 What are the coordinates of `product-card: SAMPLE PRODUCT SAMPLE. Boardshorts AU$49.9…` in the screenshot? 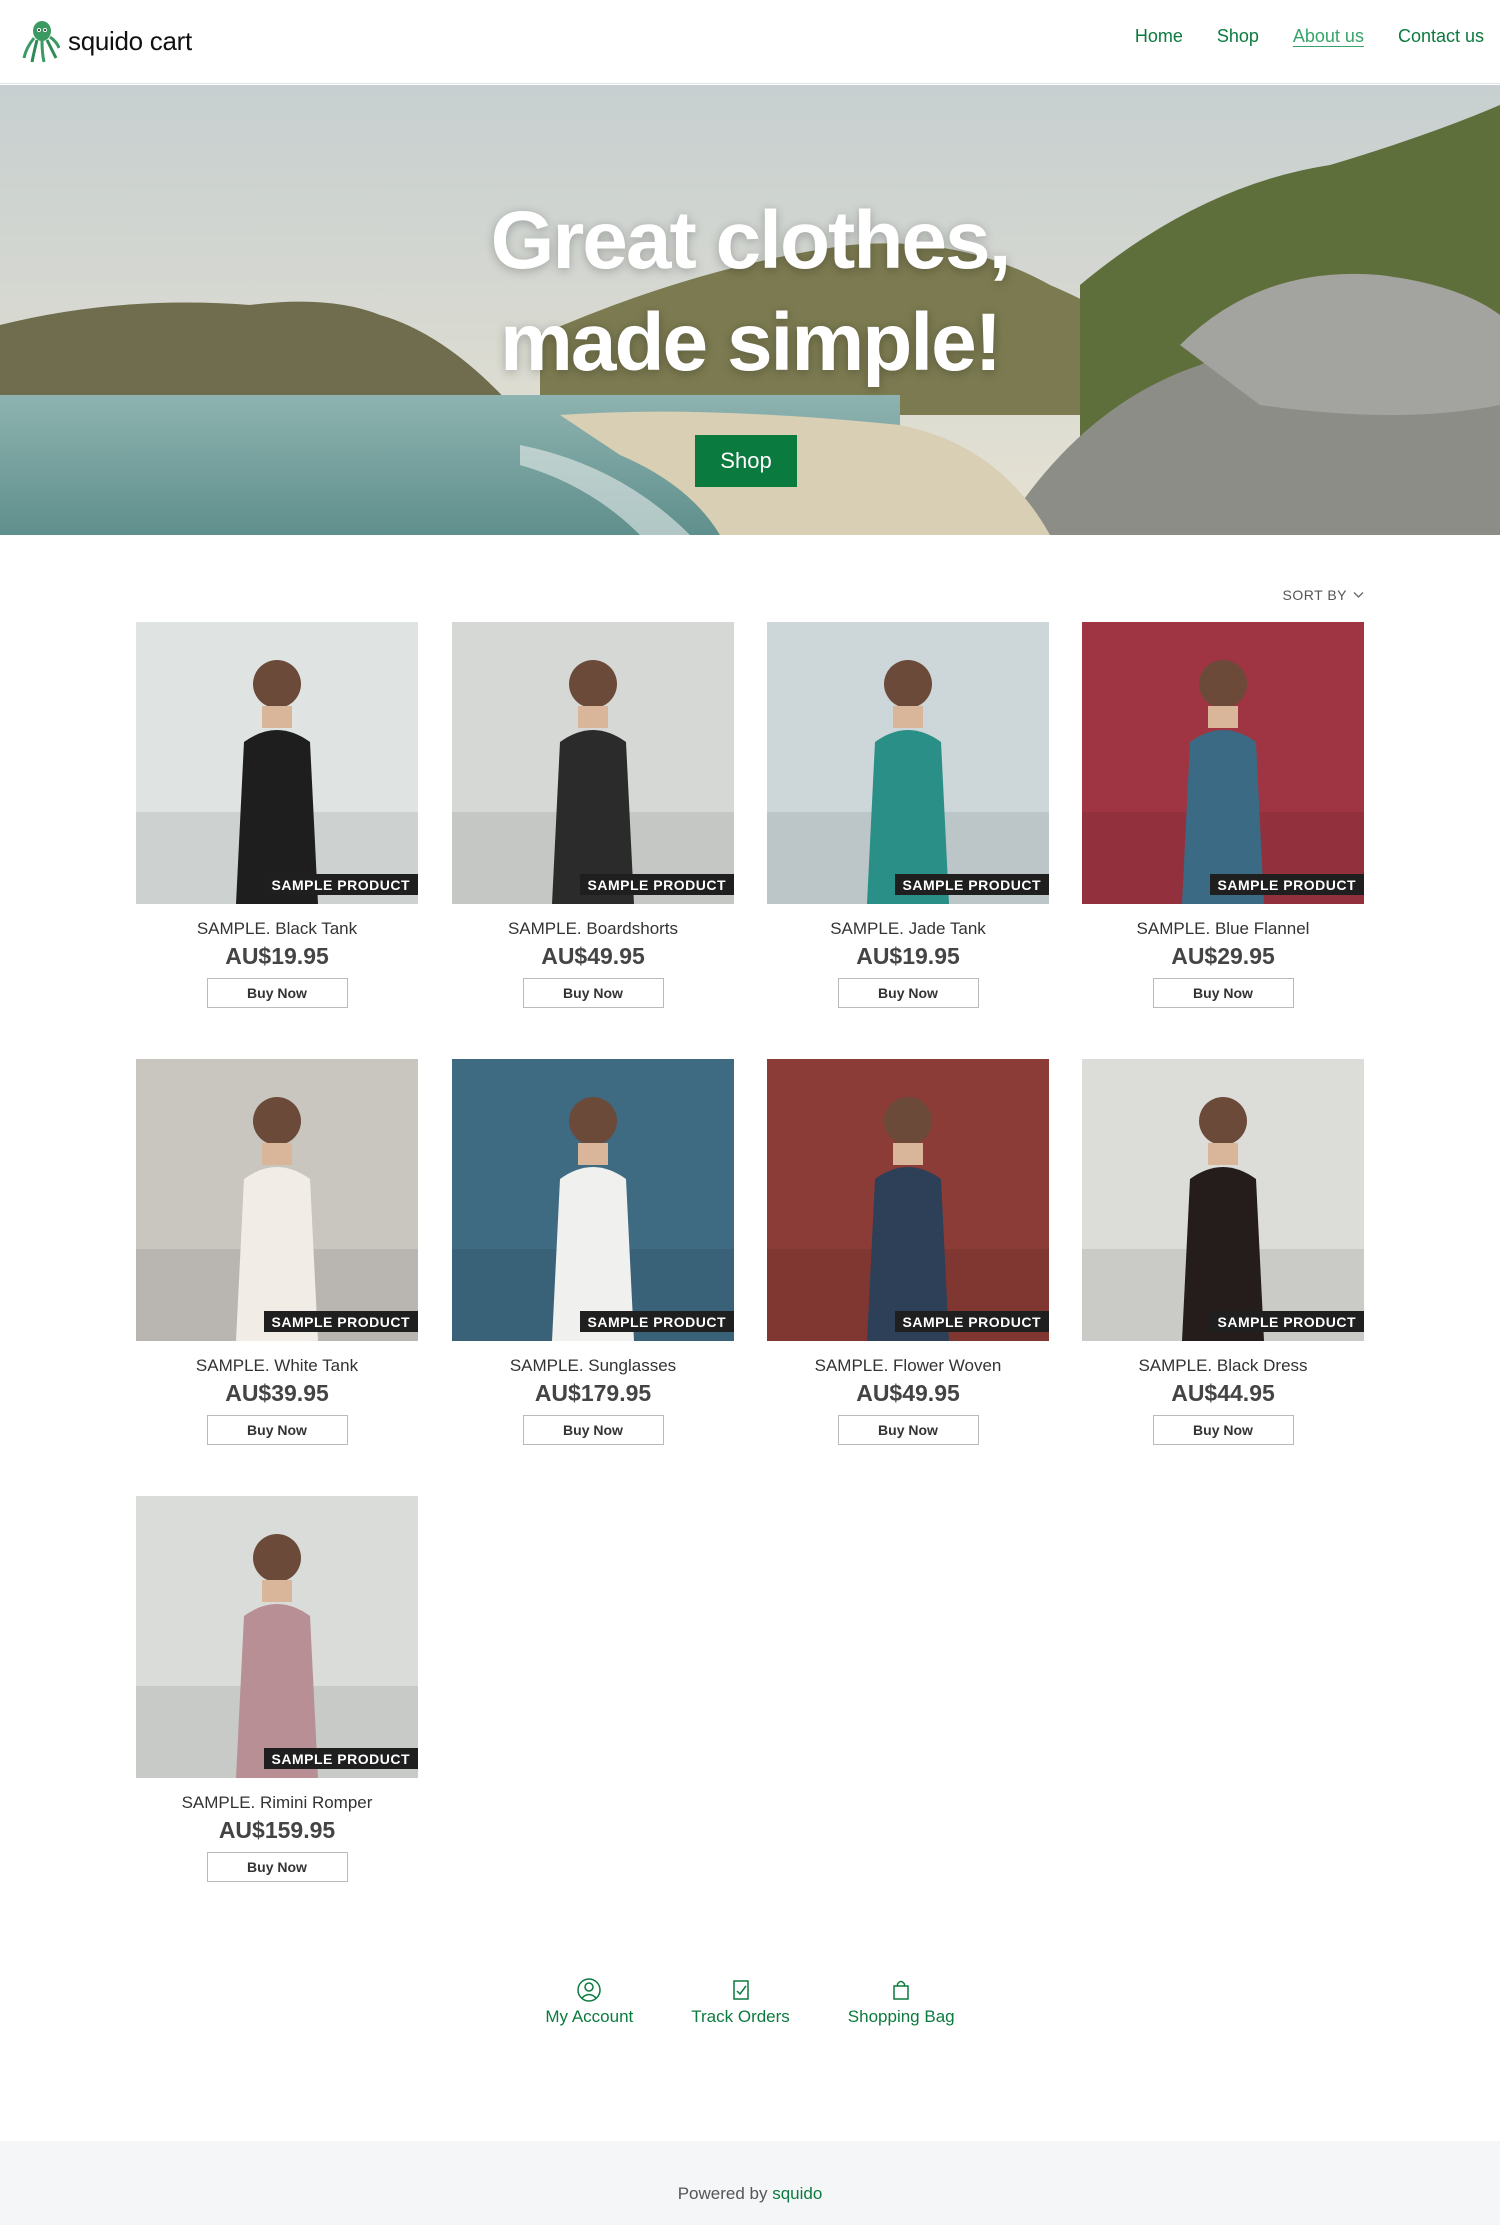 It's located at (593, 815).